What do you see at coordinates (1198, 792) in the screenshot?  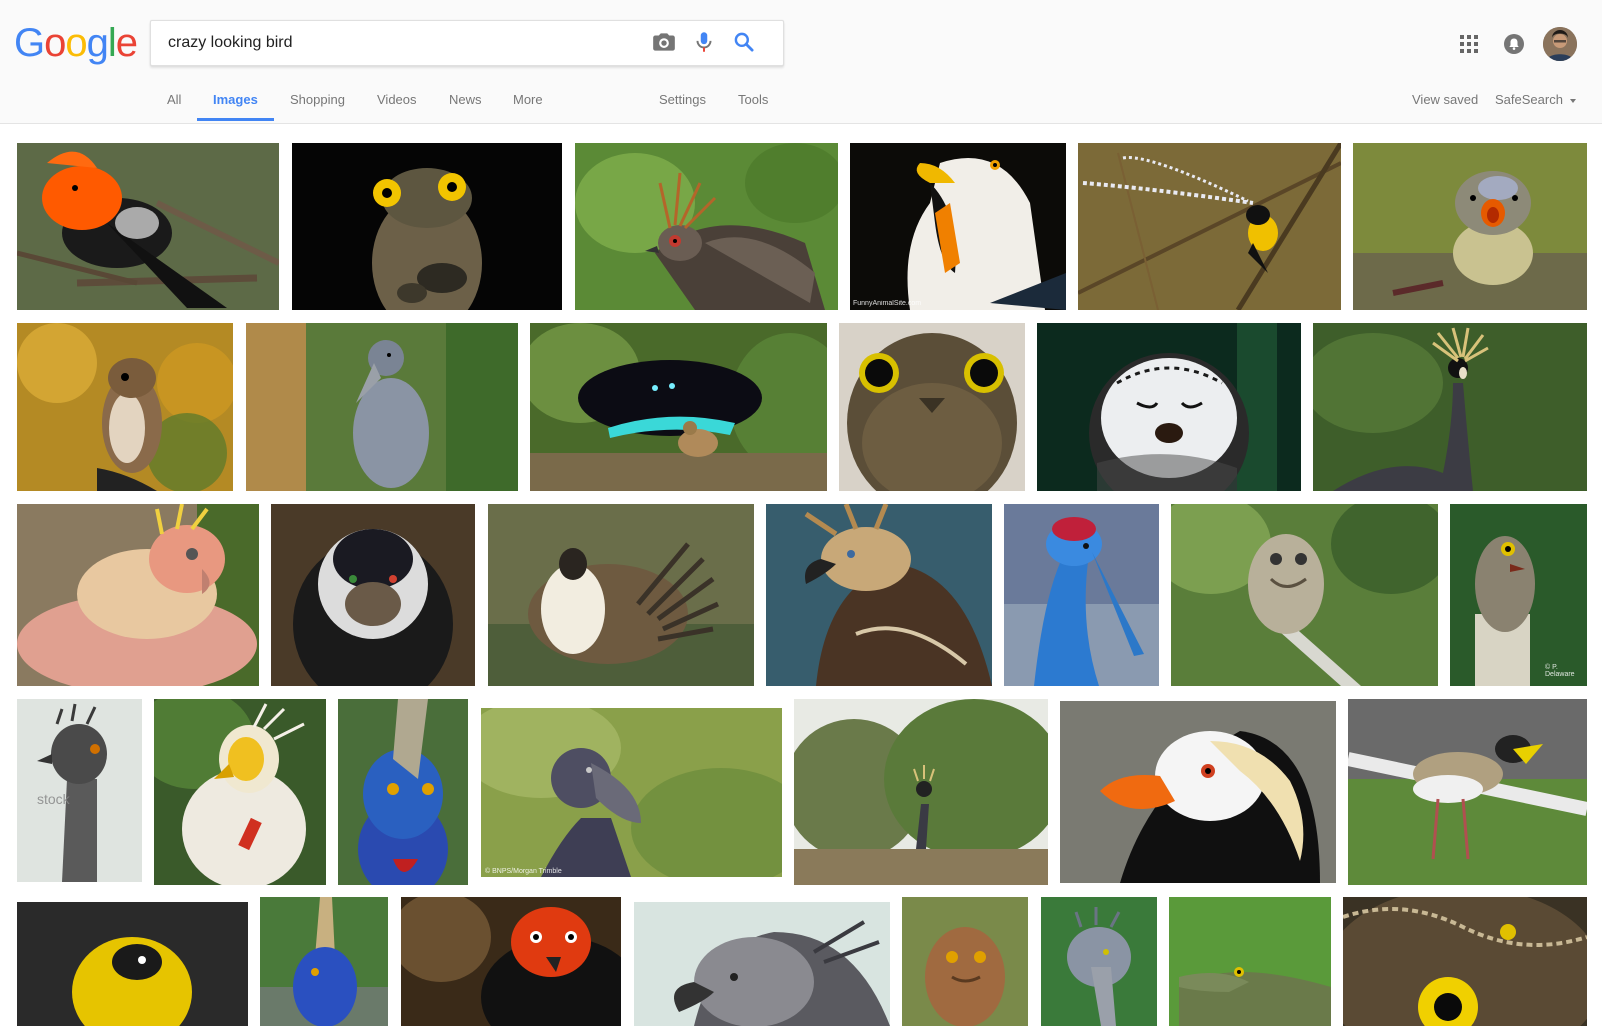 I see `image-result-tufted-puffin` at bounding box center [1198, 792].